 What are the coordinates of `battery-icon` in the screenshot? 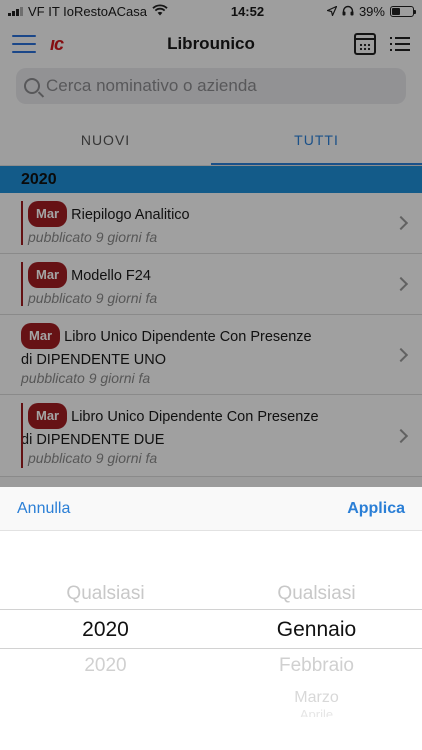 It's located at (402, 11).